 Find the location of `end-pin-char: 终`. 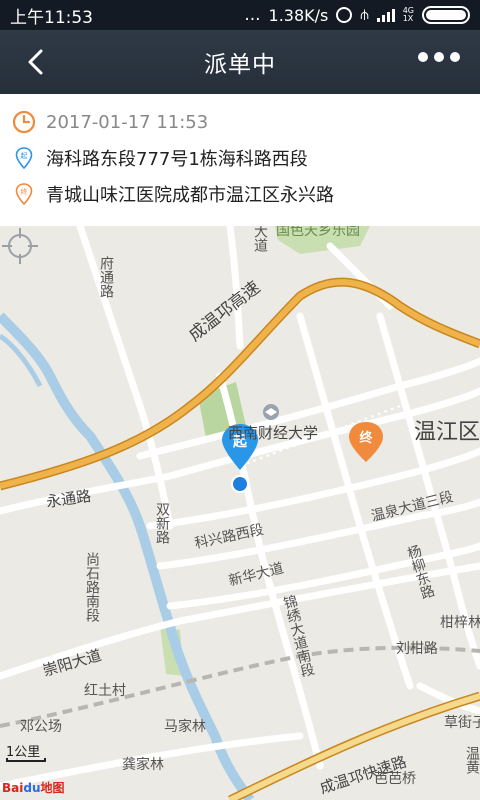

end-pin-char: 终 is located at coordinates (24, 191).